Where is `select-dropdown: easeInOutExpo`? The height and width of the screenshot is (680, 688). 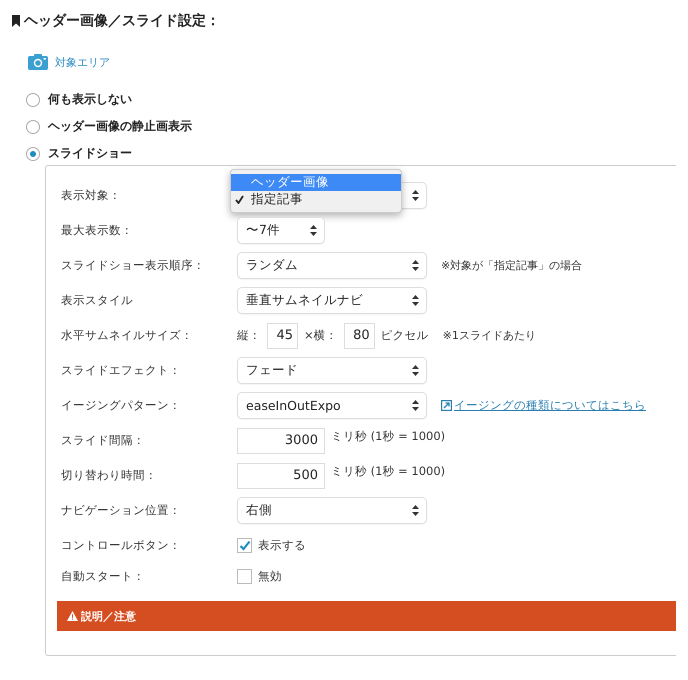 select-dropdown: easeInOutExpo is located at coordinates (332, 405).